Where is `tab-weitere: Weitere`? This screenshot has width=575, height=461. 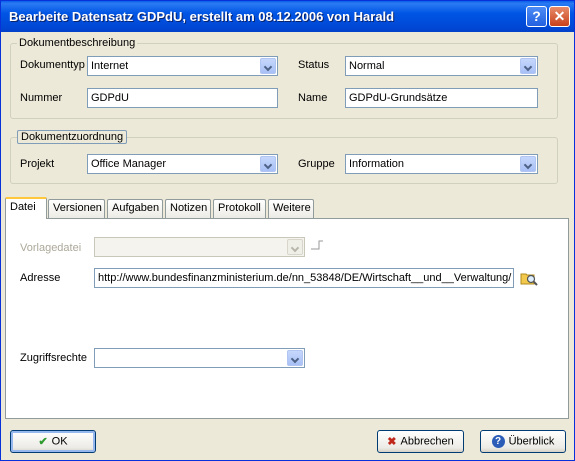 tab-weitere: Weitere is located at coordinates (291, 208).